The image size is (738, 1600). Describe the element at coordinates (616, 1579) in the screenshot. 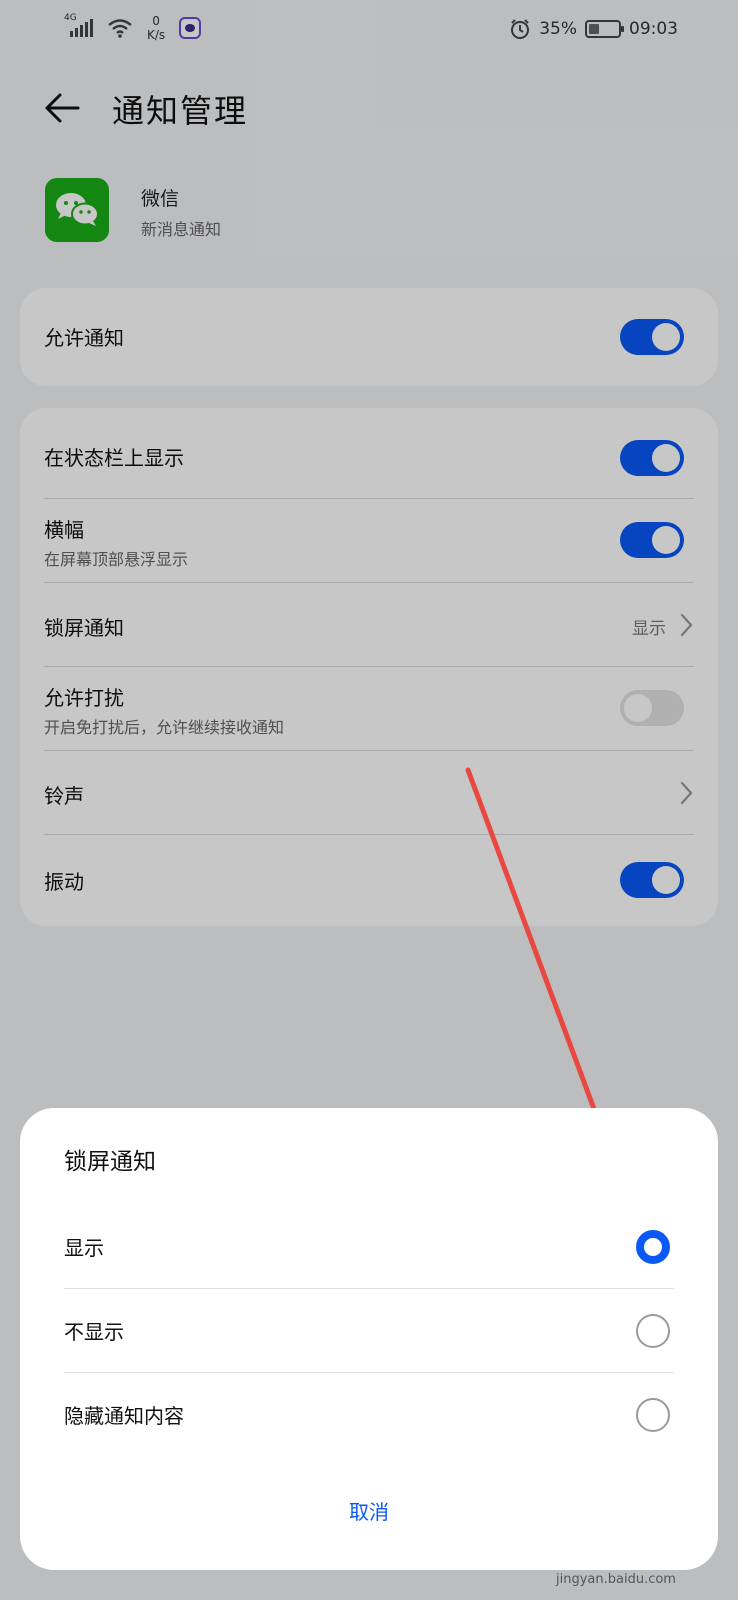

I see `watermark-url: jingyan.baidu.com` at that location.